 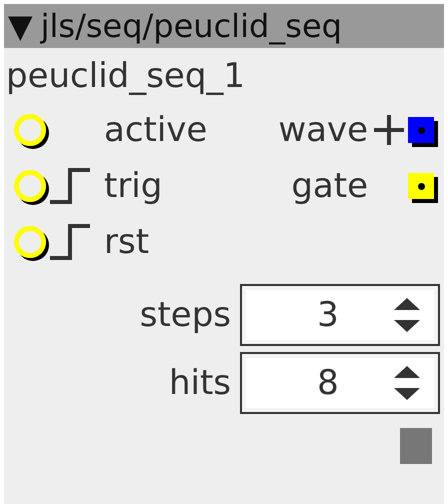 I want to click on number-spinner: 8, so click(x=340, y=383).